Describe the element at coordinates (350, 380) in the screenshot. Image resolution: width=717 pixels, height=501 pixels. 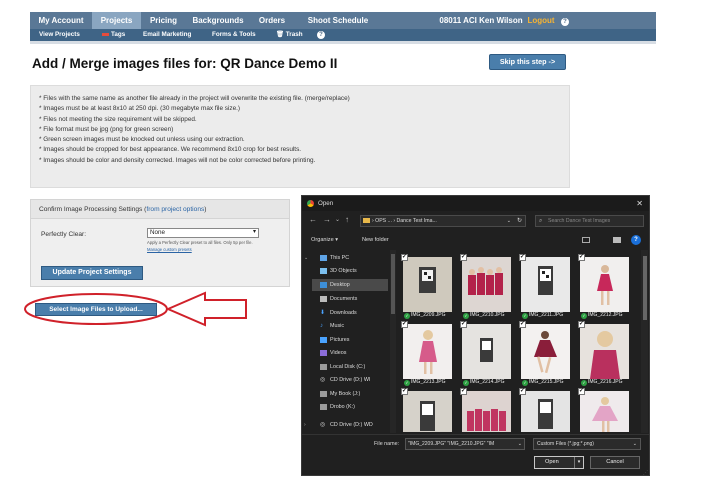
I see `tree-item: ◎ CD Drive (D:) WI` at that location.